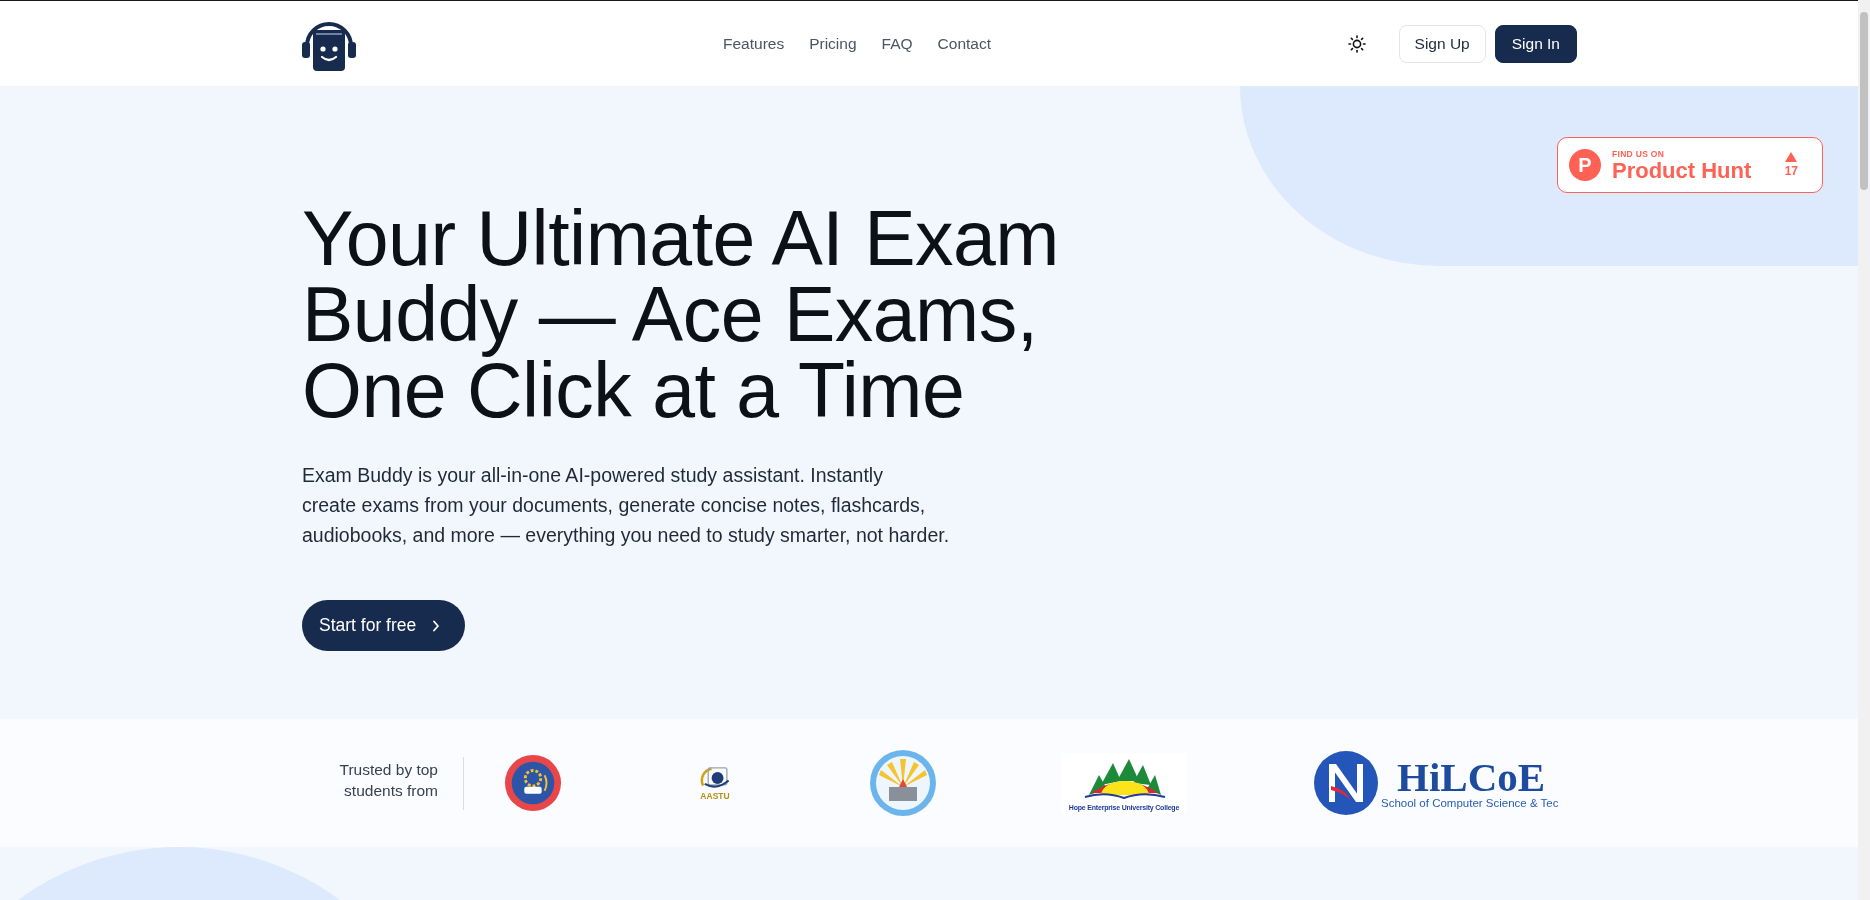 The width and height of the screenshot is (1870, 900). Describe the element at coordinates (1682, 170) in the screenshot. I see `badge-title: Product Hunt` at that location.